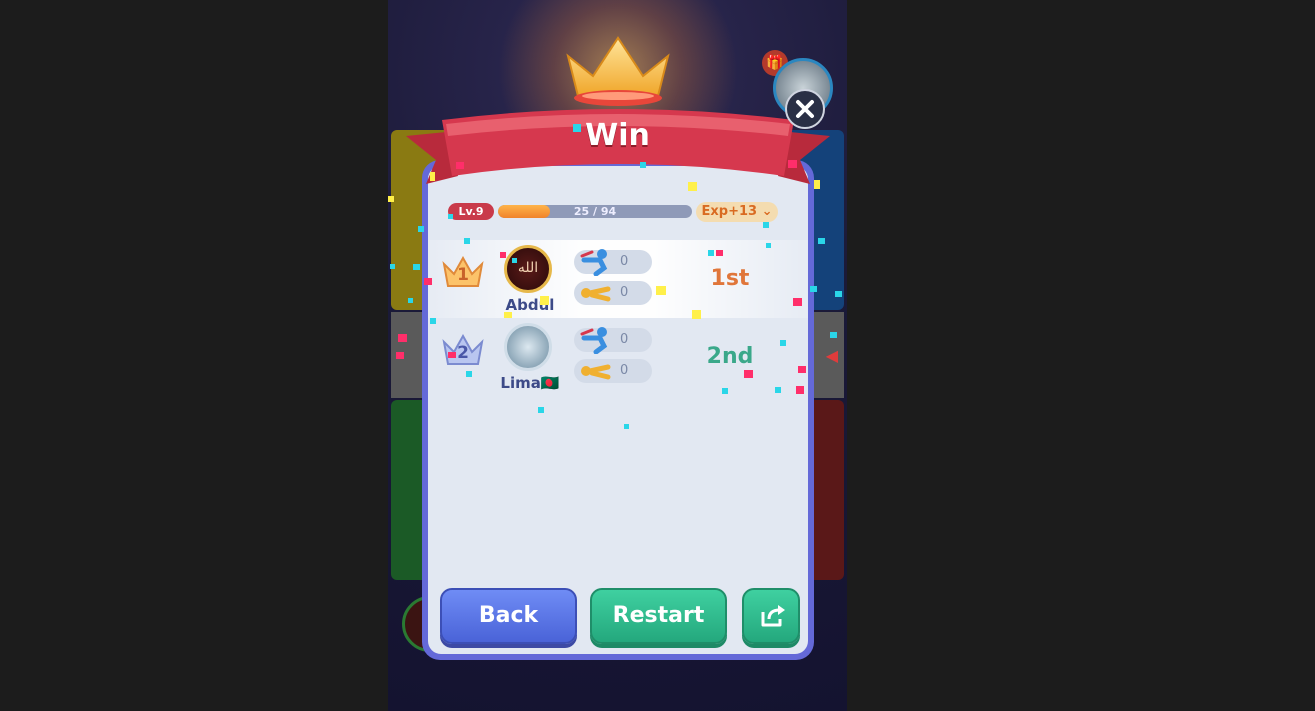 The image size is (1315, 711). What do you see at coordinates (729, 211) in the screenshot?
I see `exp-gain-label: Exp+13` at bounding box center [729, 211].